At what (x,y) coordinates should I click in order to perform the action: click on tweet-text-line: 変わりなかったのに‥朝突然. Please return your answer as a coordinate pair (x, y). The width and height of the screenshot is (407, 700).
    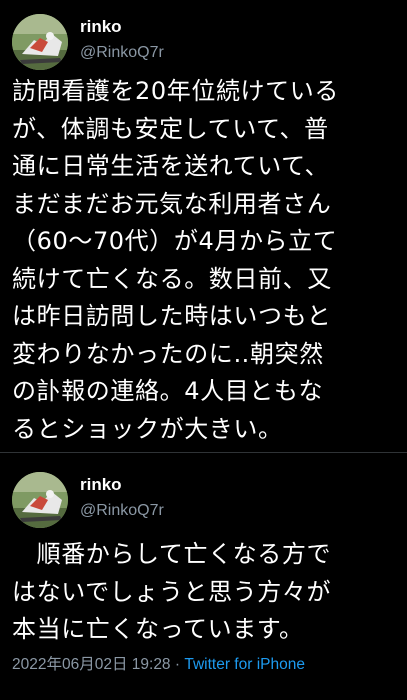
    Looking at the image, I should click on (168, 353).